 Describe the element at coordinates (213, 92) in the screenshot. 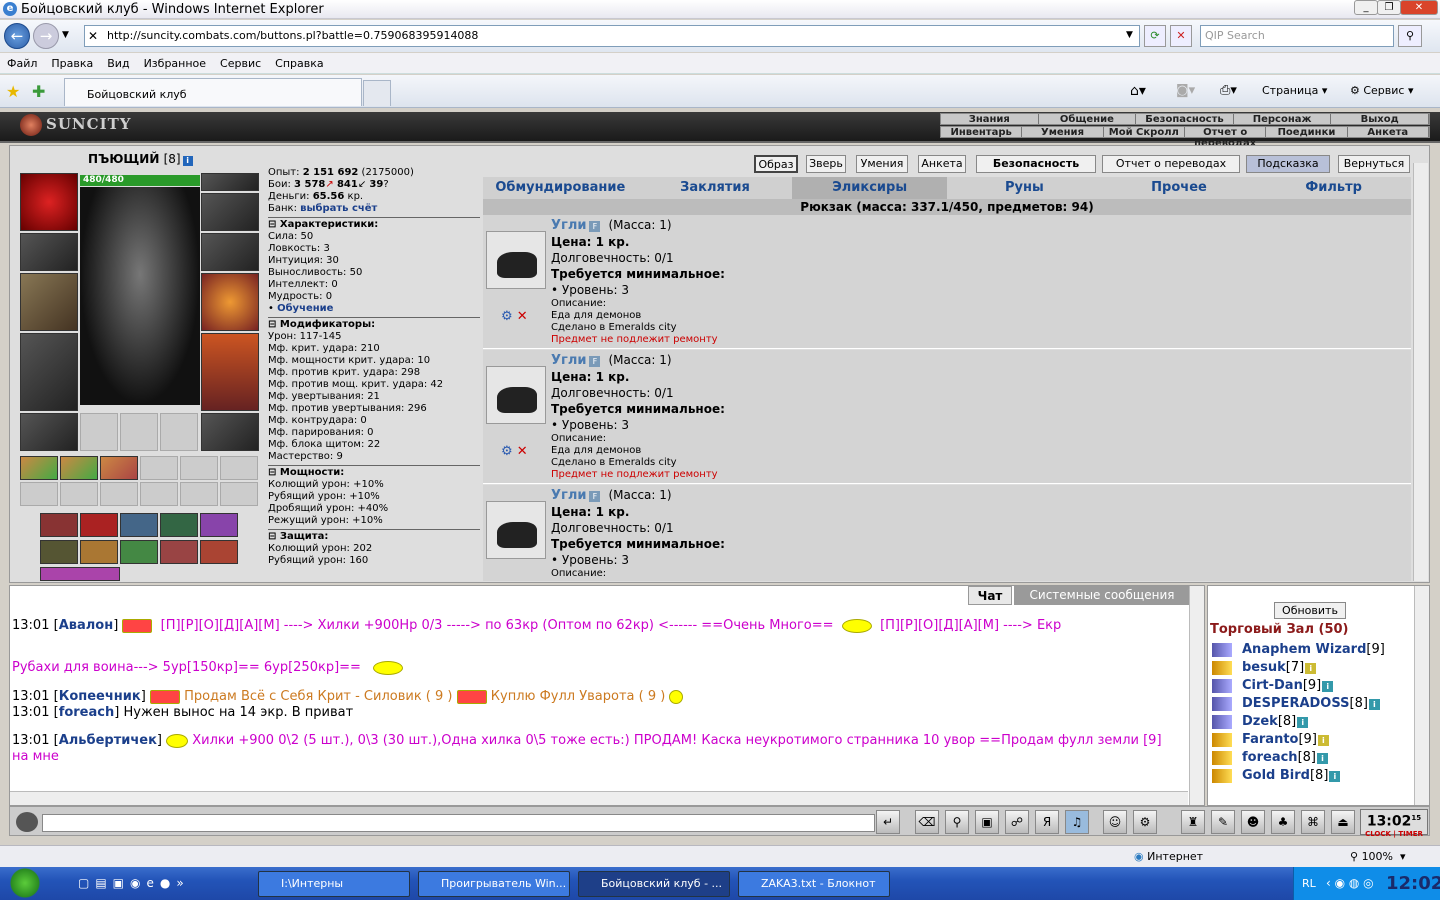

I see `tab-active: Бойцовский клуб` at that location.